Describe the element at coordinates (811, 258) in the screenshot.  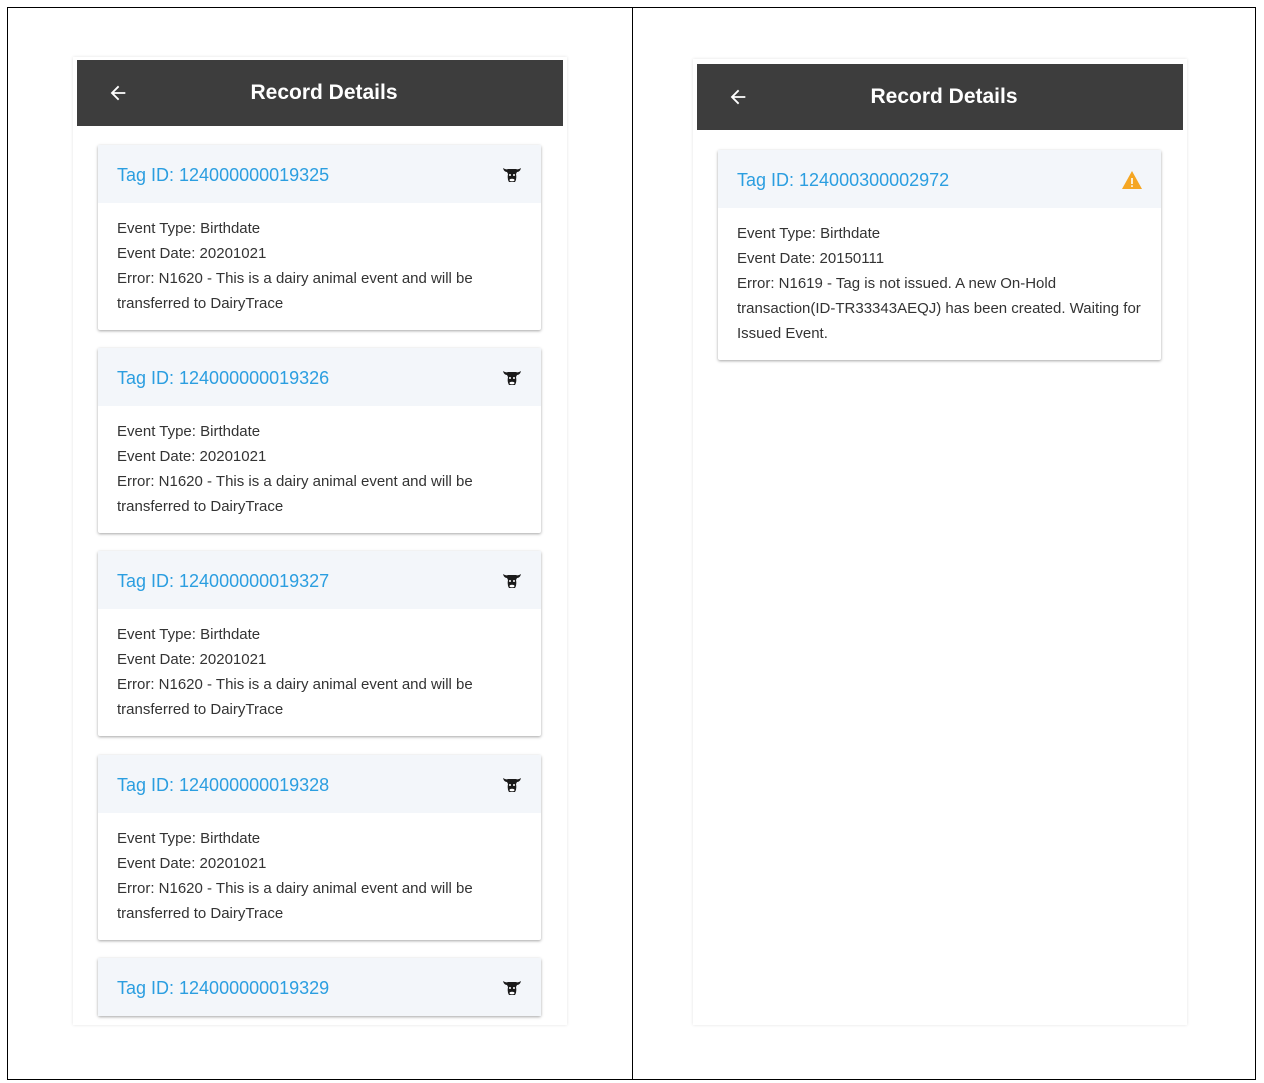
I see `event-date: Event Date: 20150111` at that location.